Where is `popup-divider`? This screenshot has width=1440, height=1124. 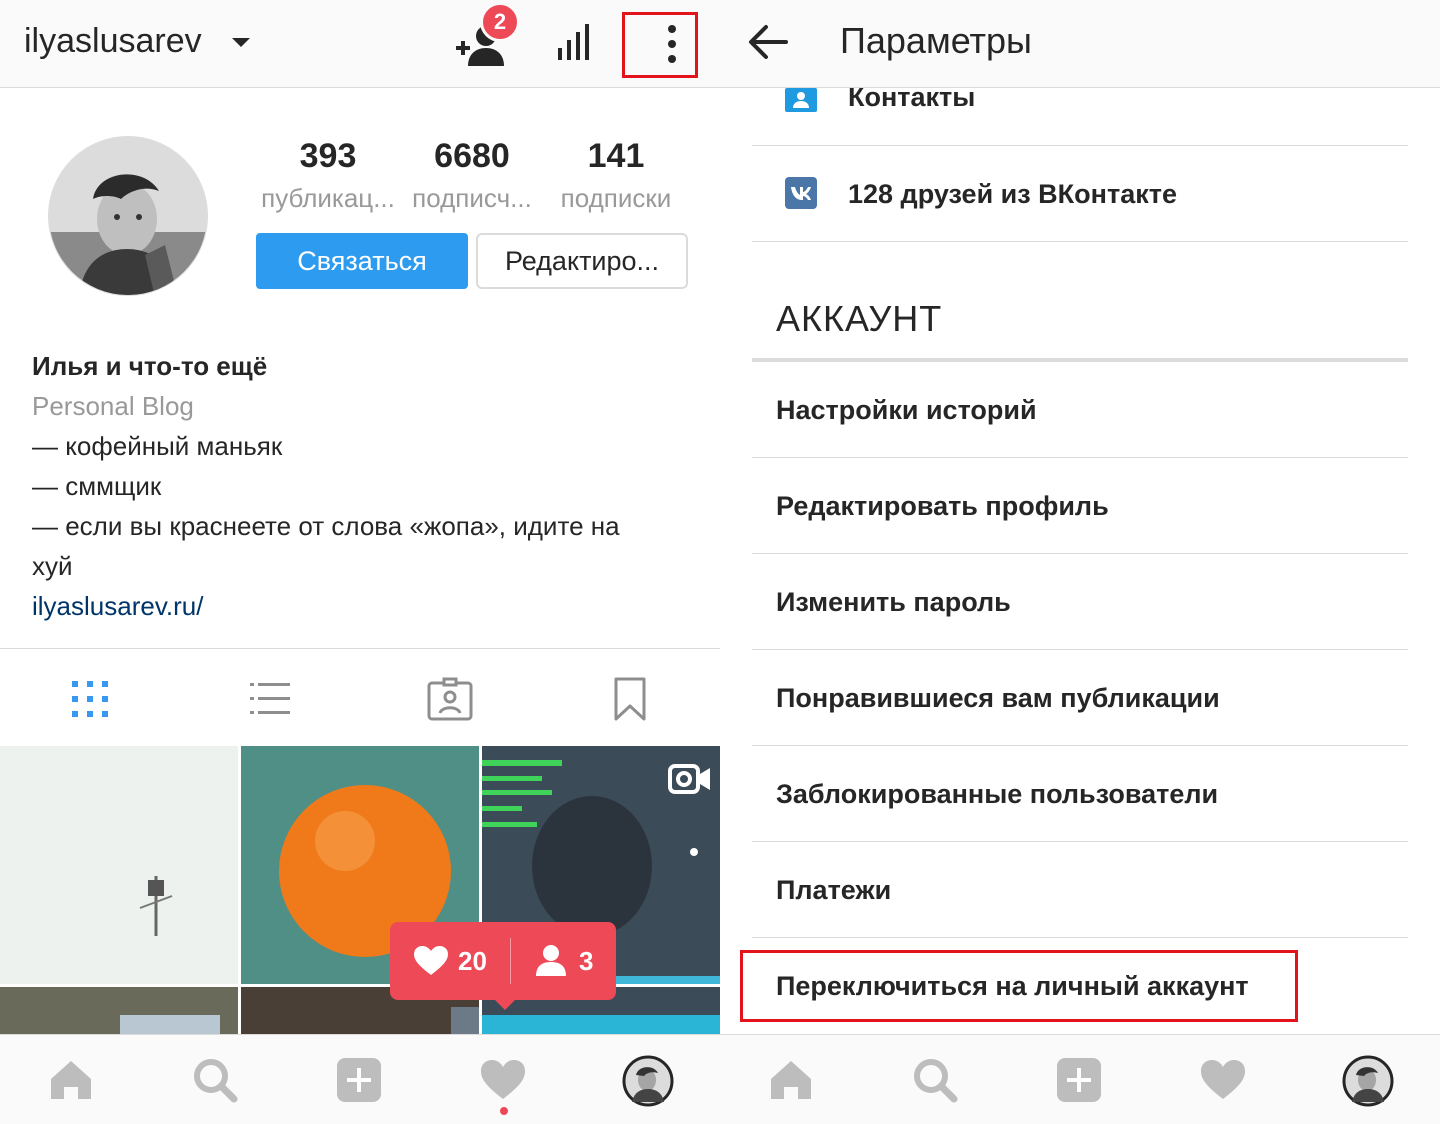 popup-divider is located at coordinates (510, 961).